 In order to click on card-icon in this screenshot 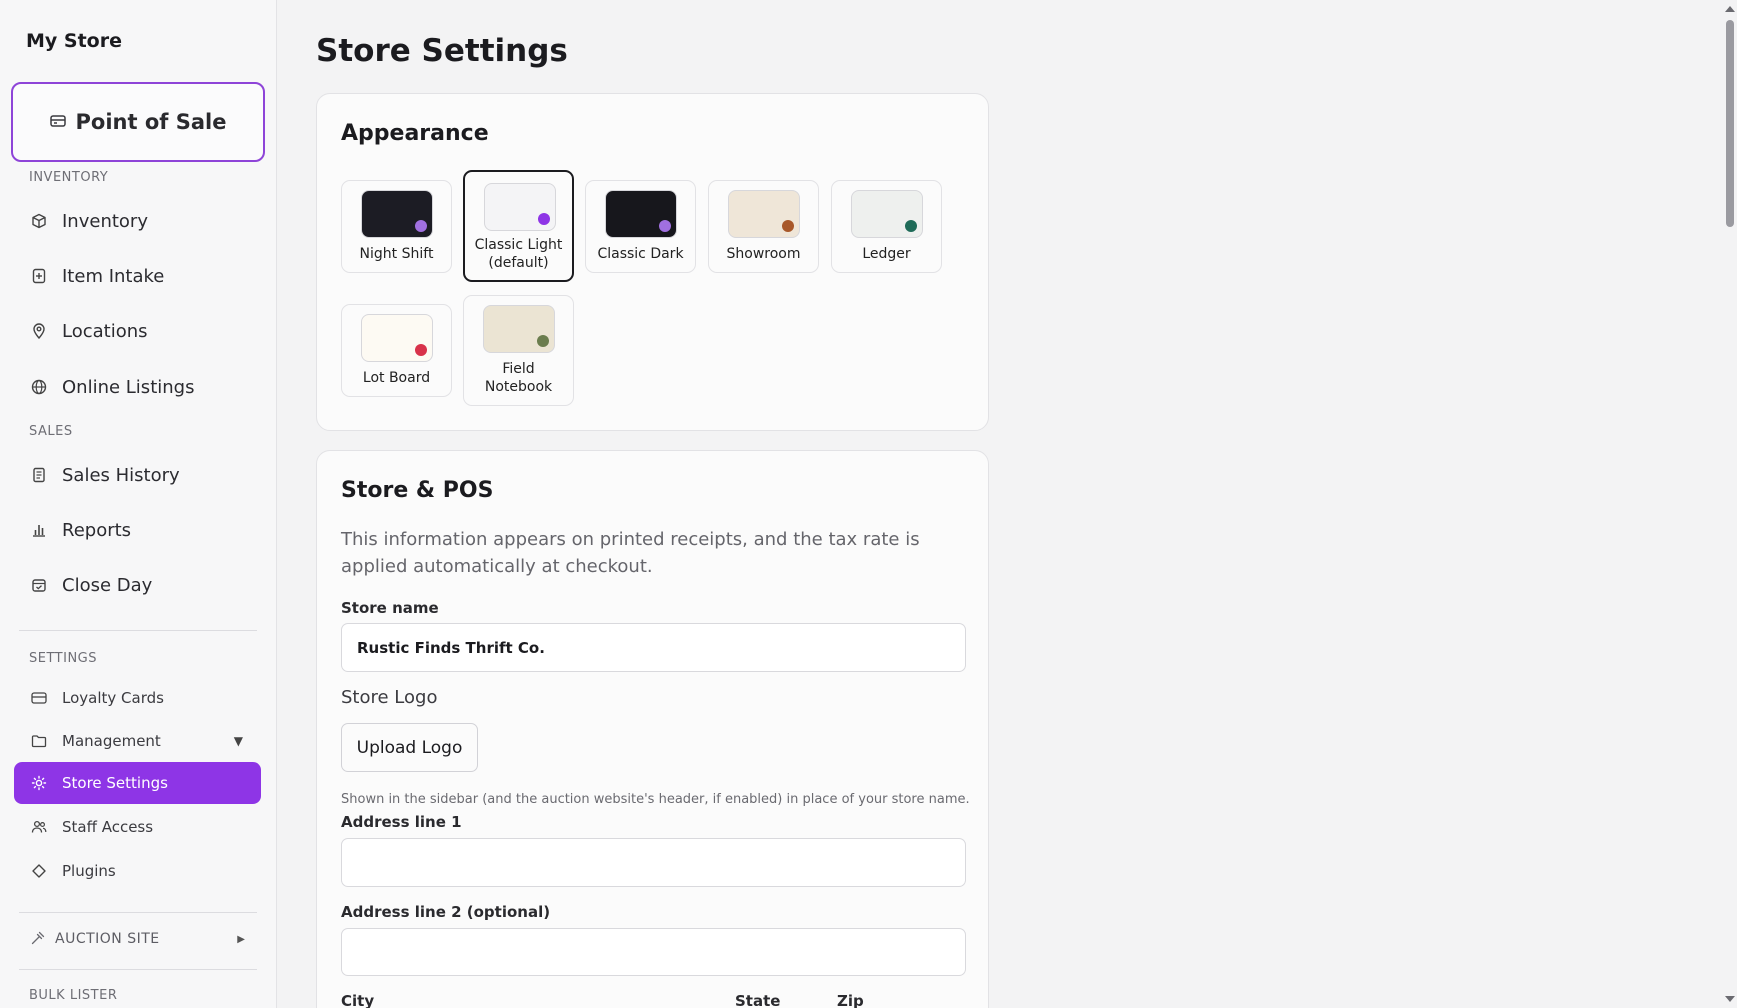, I will do `click(39, 698)`.